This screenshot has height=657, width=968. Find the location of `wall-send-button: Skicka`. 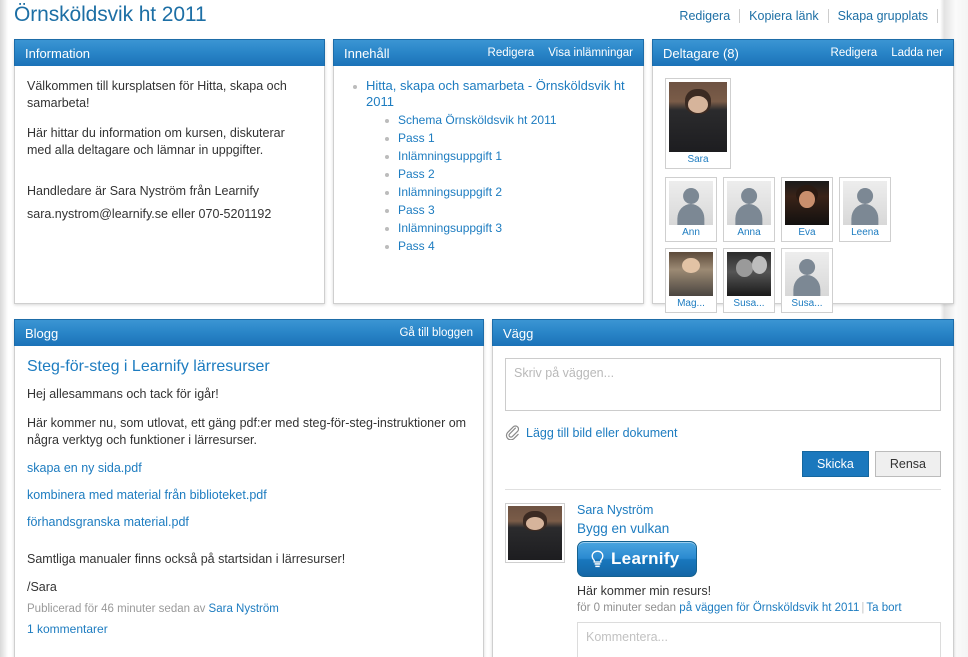

wall-send-button: Skicka is located at coordinates (835, 464).